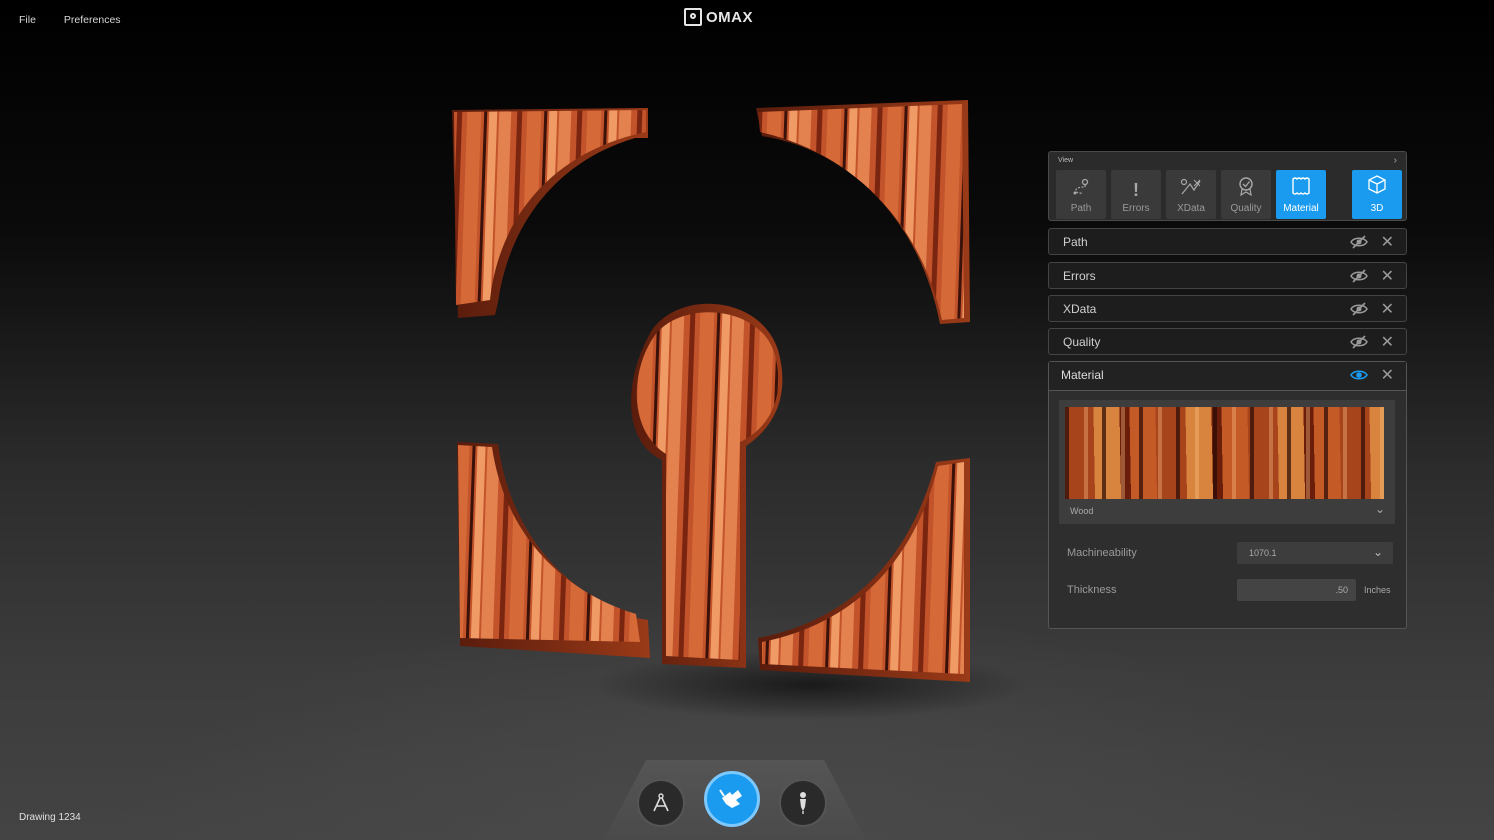  I want to click on view-button-path-label: Path, so click(1081, 208).